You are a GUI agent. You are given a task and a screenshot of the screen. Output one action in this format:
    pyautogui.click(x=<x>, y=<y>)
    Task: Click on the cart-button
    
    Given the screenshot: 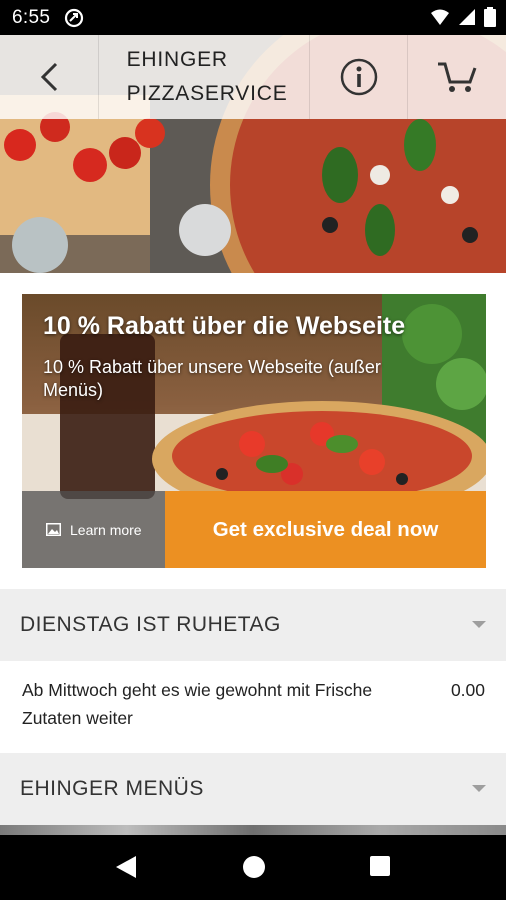 What is the action you would take?
    pyautogui.click(x=457, y=77)
    